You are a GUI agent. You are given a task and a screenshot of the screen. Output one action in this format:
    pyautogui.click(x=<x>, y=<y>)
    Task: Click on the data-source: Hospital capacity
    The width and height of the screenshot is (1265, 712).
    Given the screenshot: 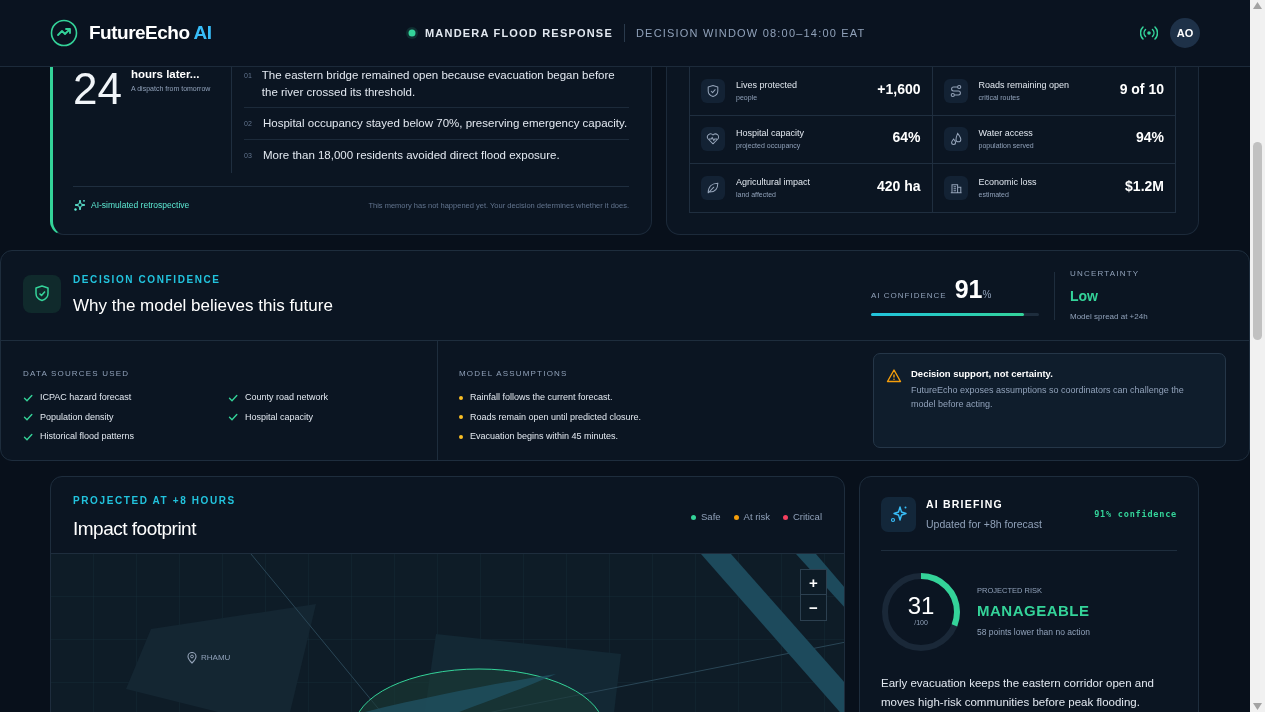 What is the action you would take?
    pyautogui.click(x=279, y=417)
    